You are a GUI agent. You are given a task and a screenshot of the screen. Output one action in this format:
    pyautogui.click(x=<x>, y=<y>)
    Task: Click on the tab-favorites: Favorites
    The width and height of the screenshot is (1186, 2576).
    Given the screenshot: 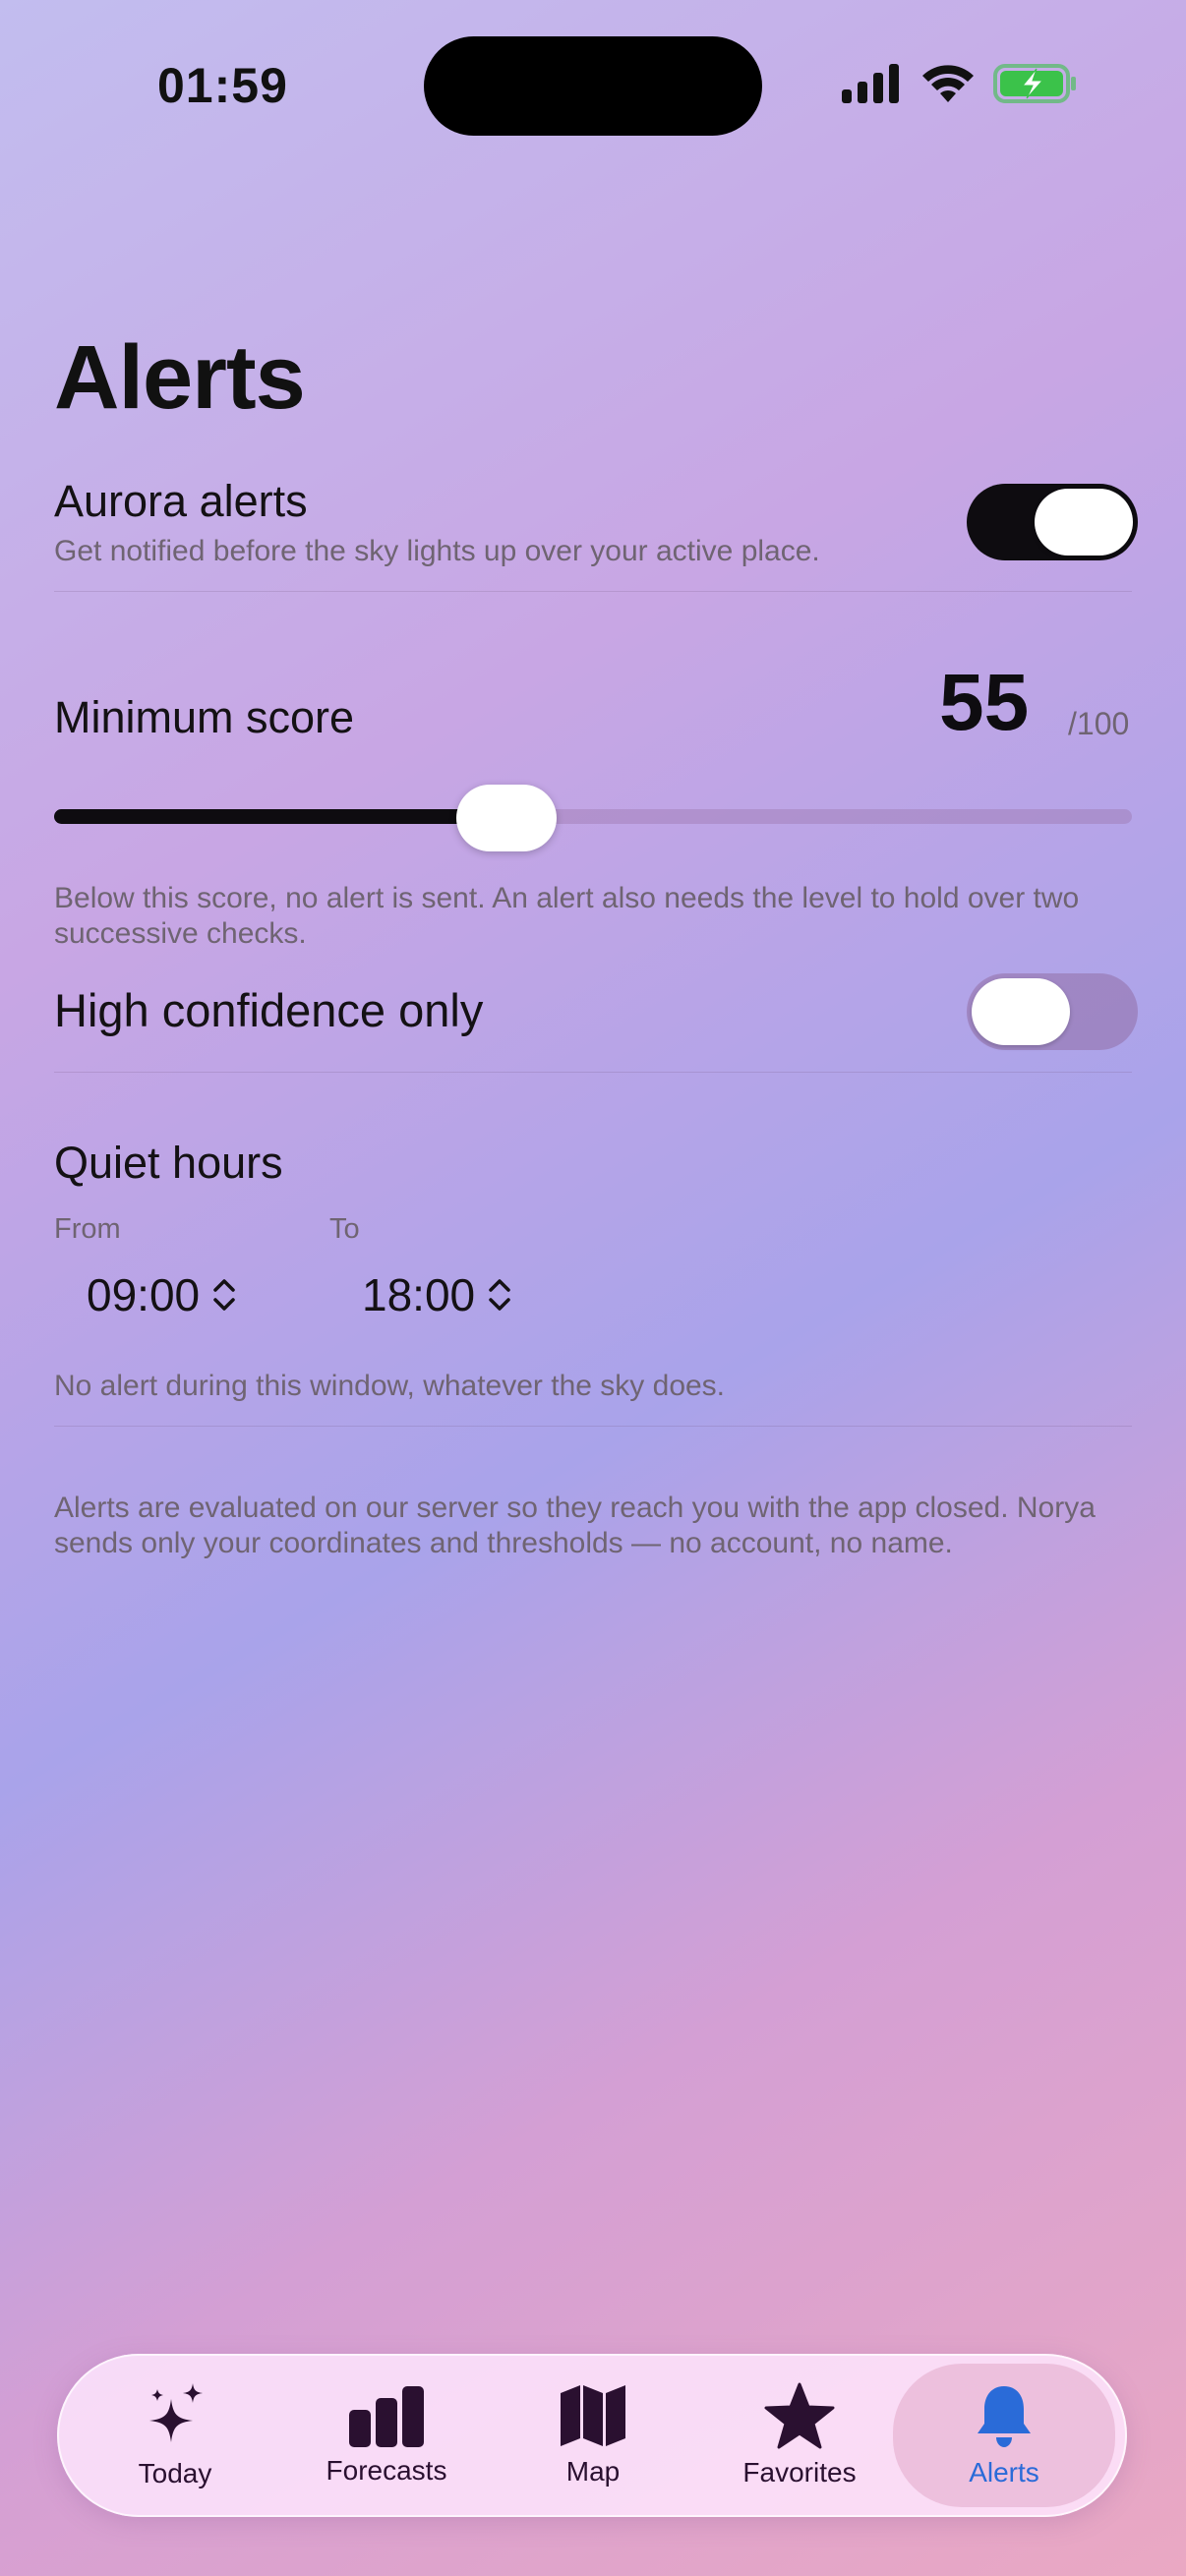 What is the action you would take?
    pyautogui.click(x=799, y=2435)
    